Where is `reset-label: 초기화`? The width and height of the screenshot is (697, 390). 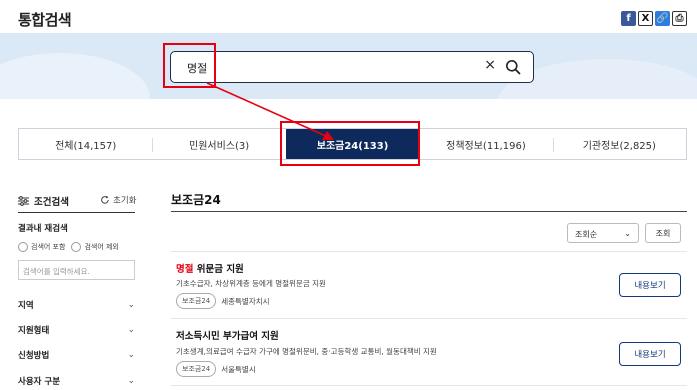 reset-label: 초기화 is located at coordinates (125, 201).